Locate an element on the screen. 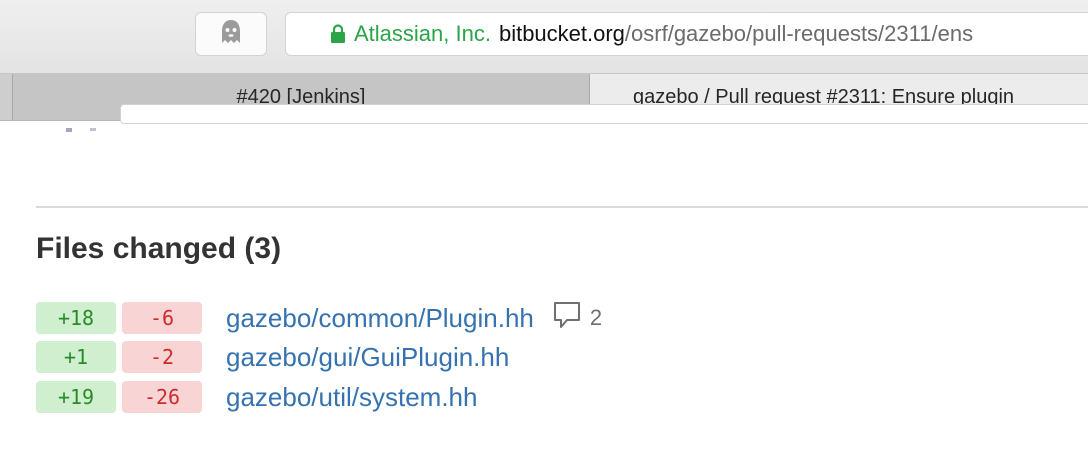 The height and width of the screenshot is (468, 1088). file-row: +1 -2 gazebo/gui/GuiPlugin.hh is located at coordinates (272, 357).